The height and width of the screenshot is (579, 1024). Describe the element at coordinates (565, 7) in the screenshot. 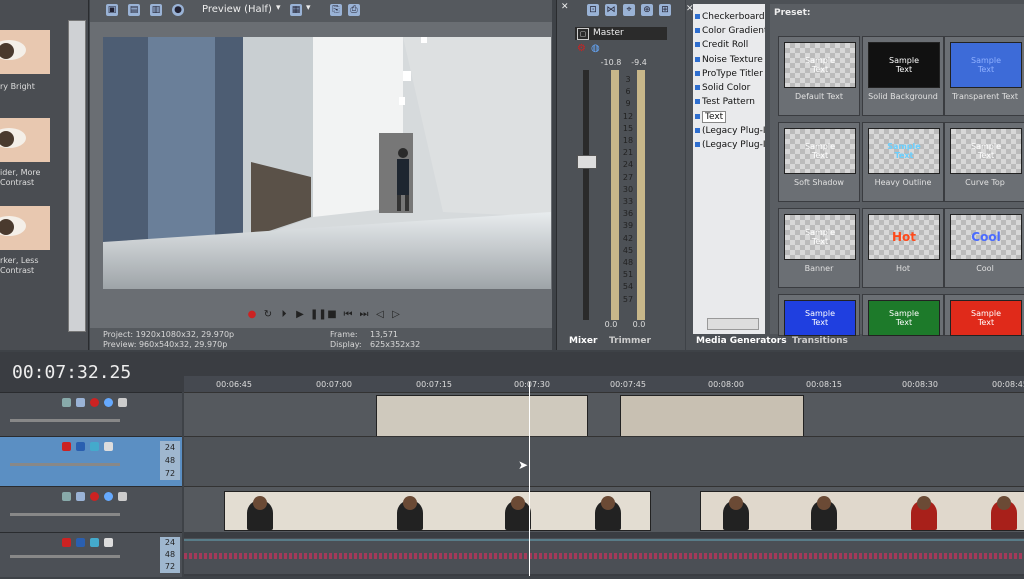

I see `close-icon: ✕` at that location.